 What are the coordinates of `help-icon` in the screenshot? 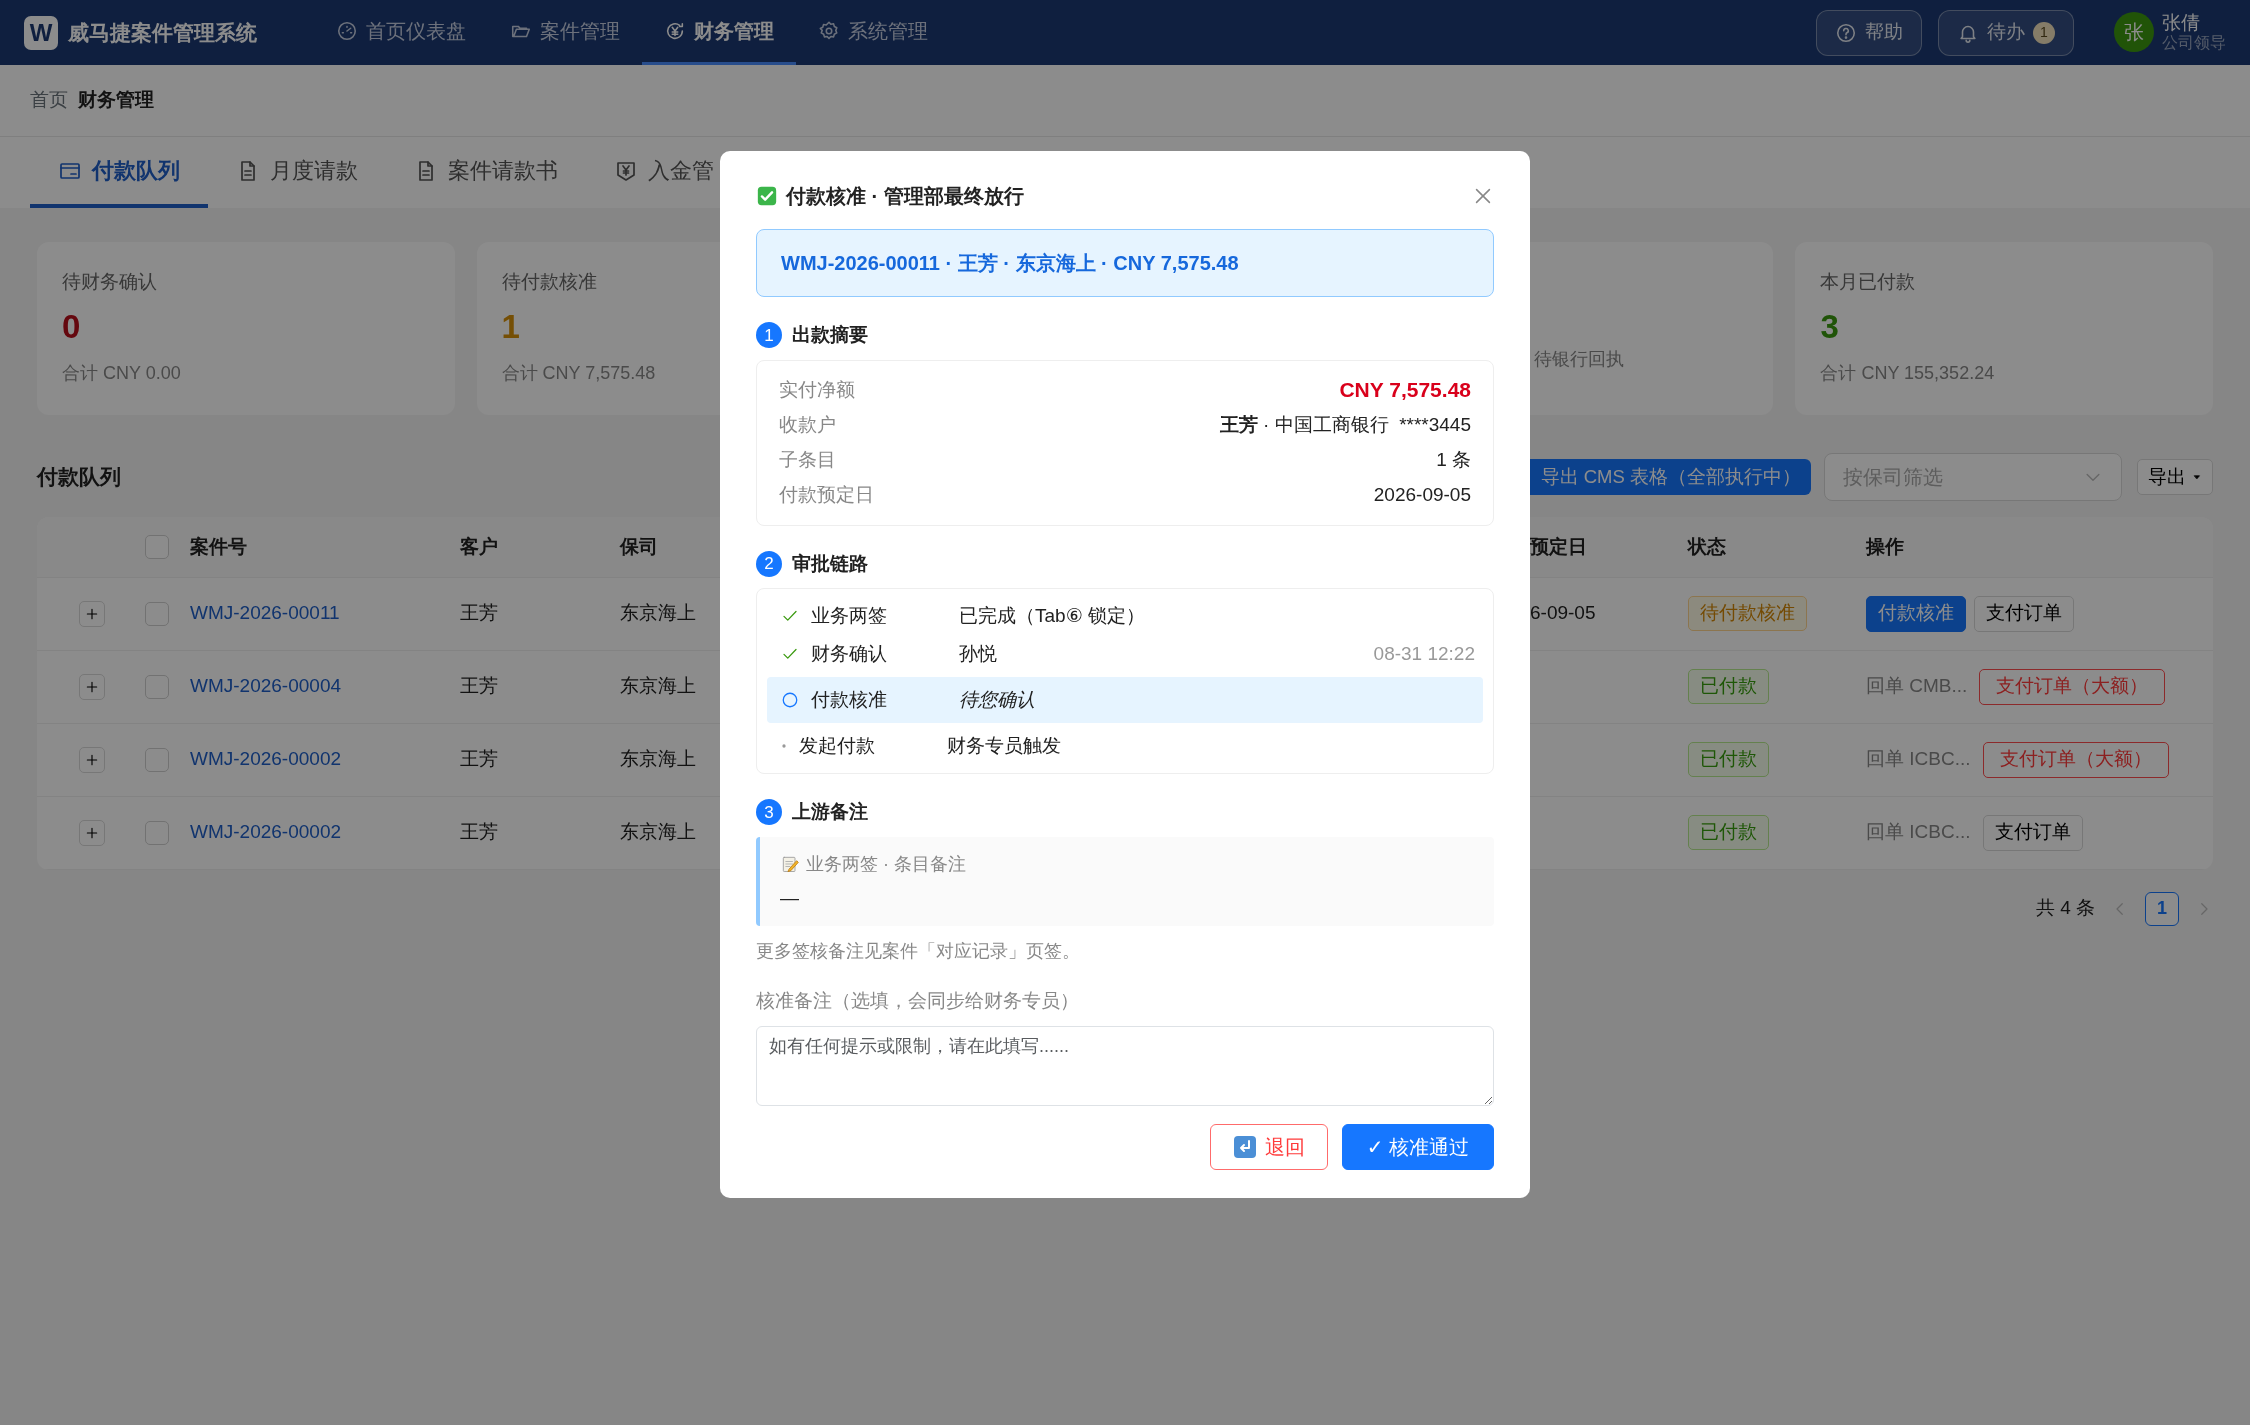 It's located at (1846, 32).